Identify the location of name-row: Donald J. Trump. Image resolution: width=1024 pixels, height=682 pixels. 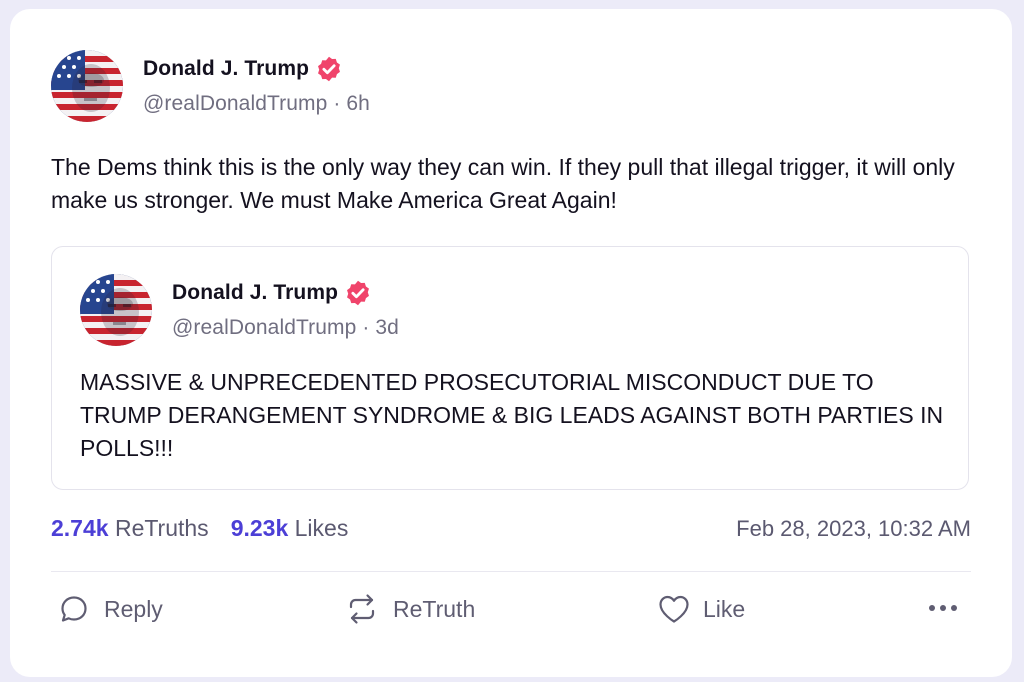
(256, 69).